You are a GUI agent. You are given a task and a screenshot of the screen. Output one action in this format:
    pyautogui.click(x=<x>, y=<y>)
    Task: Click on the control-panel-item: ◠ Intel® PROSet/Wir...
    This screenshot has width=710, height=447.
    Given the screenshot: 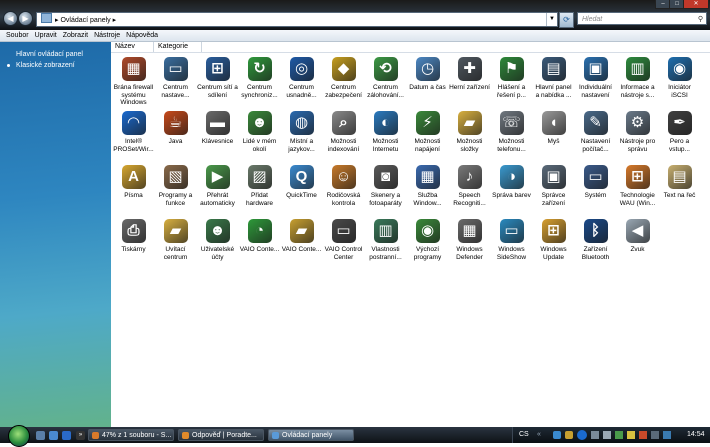 What is the action you would take?
    pyautogui.click(x=133, y=136)
    